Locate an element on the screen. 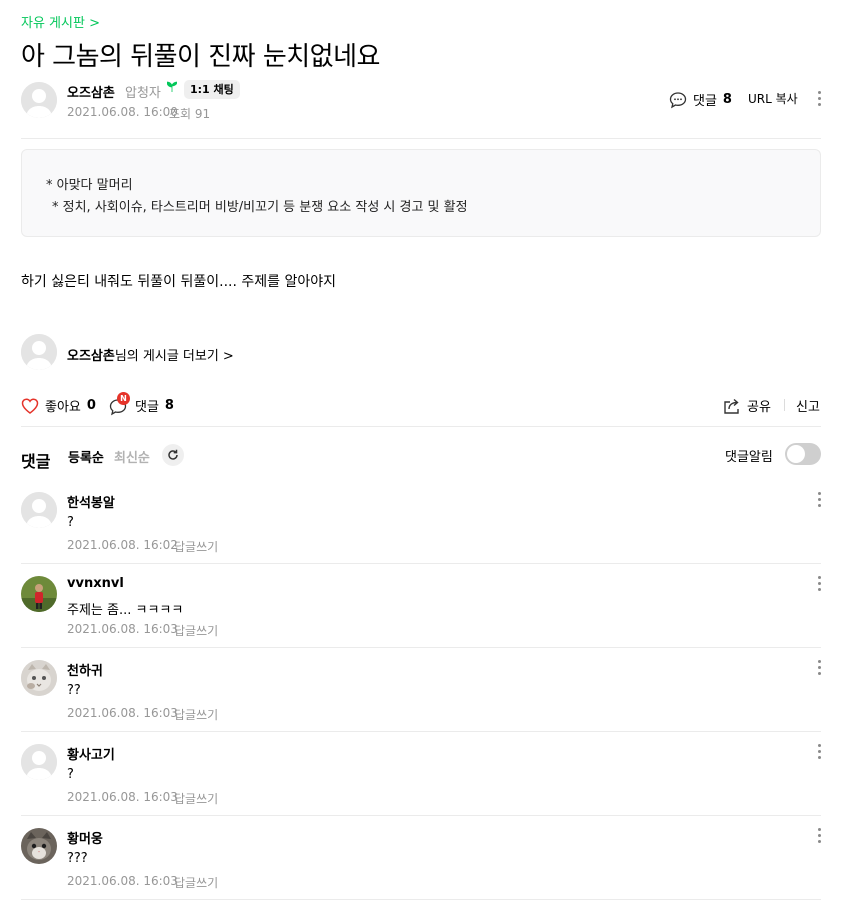 The width and height of the screenshot is (849, 901). comment-text: 주제는 좀... ㅋㅋㅋㅋ is located at coordinates (125, 610).